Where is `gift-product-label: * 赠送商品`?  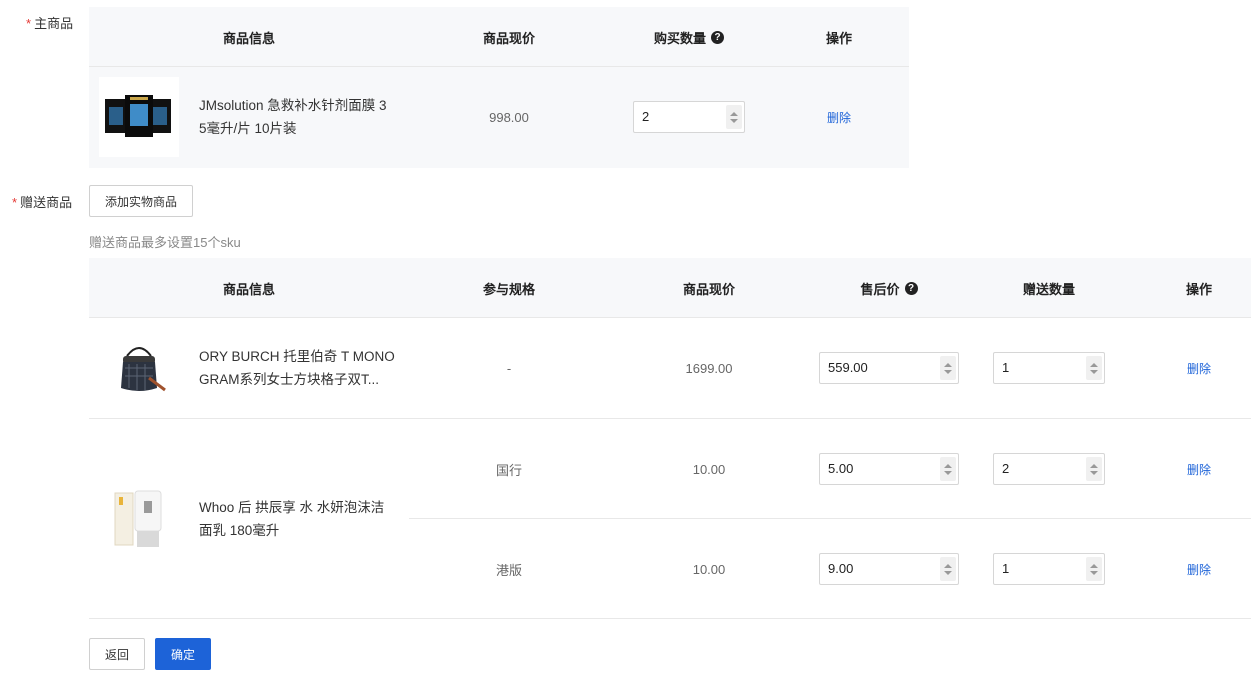
gift-product-label: * 赠送商品 is located at coordinates (42, 202).